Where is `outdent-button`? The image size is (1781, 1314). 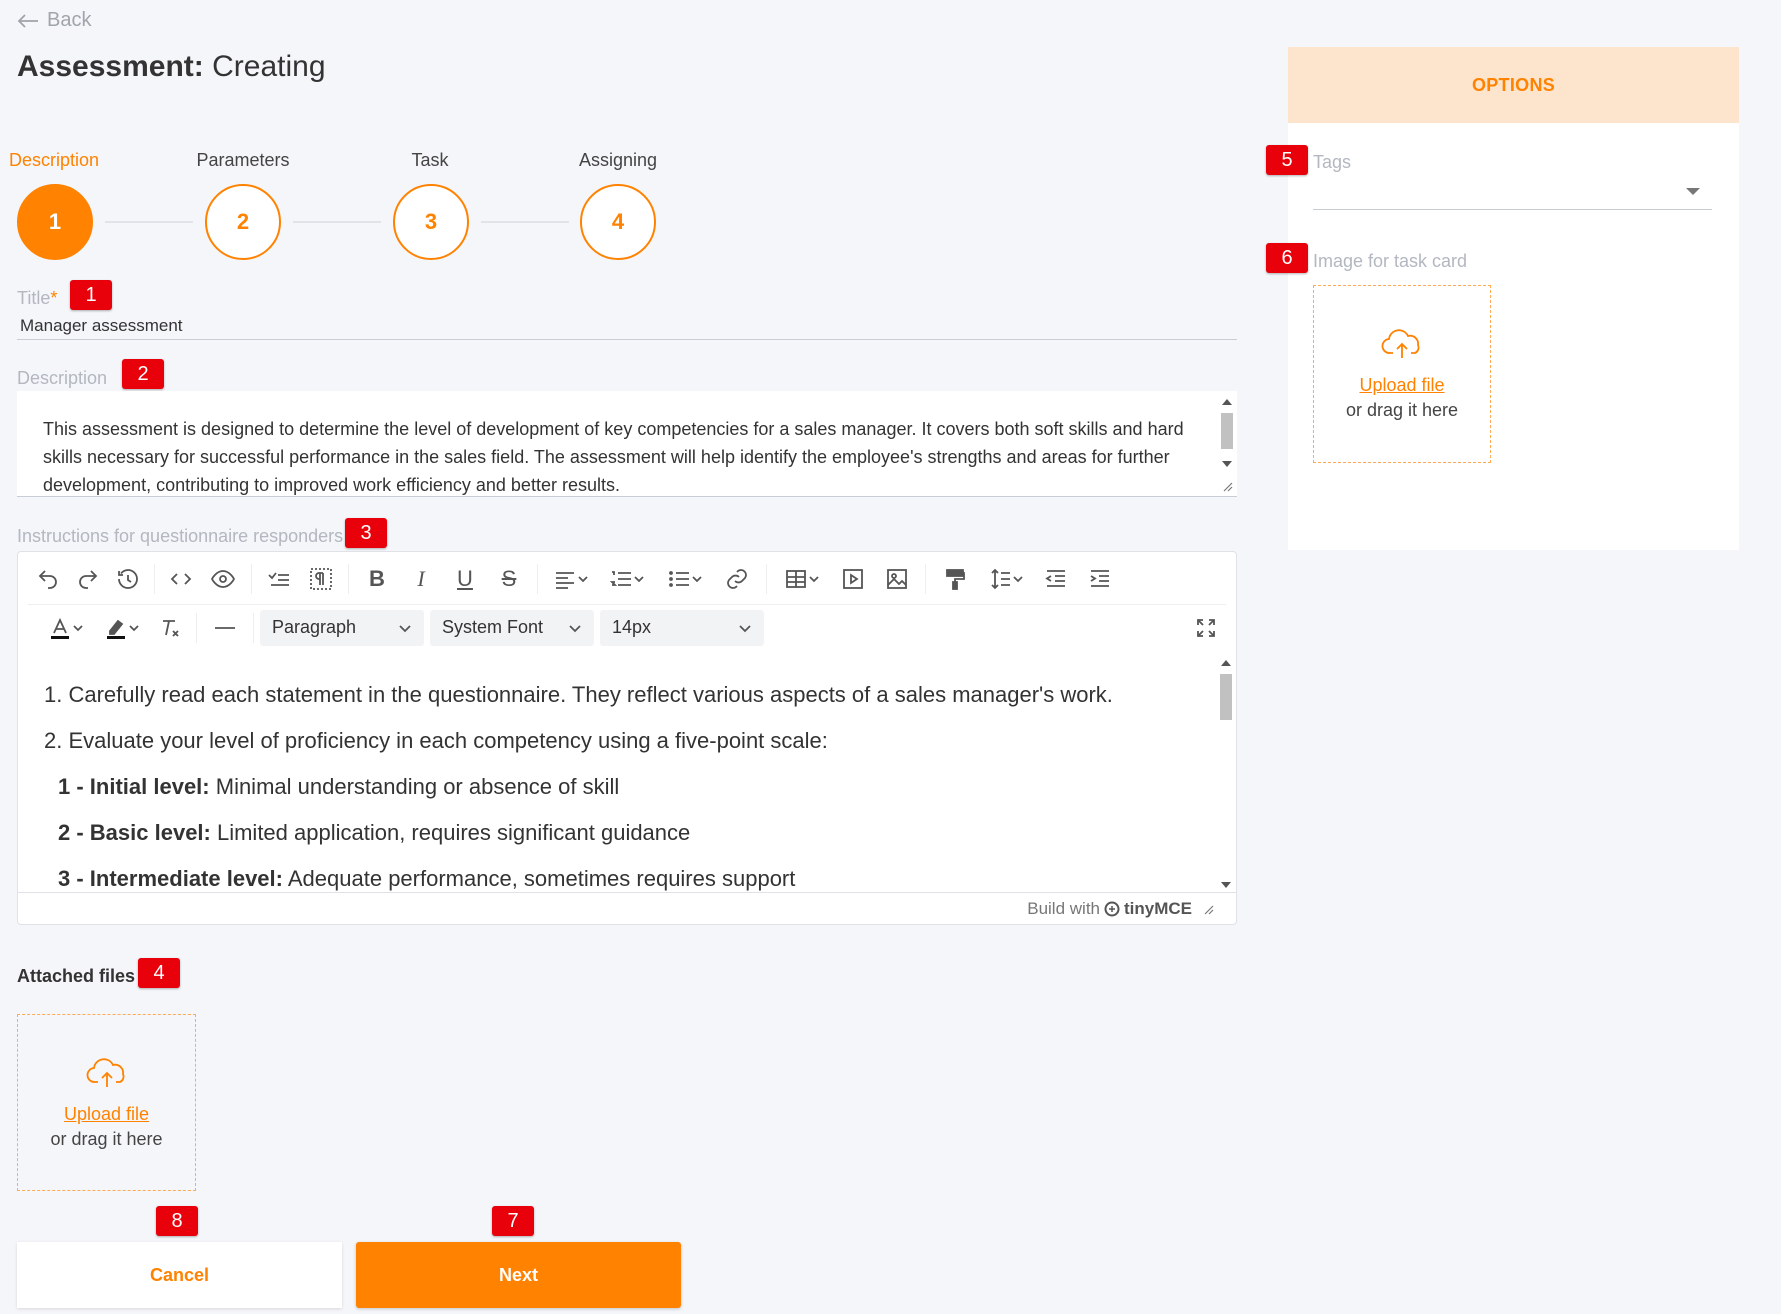 outdent-button is located at coordinates (1056, 579).